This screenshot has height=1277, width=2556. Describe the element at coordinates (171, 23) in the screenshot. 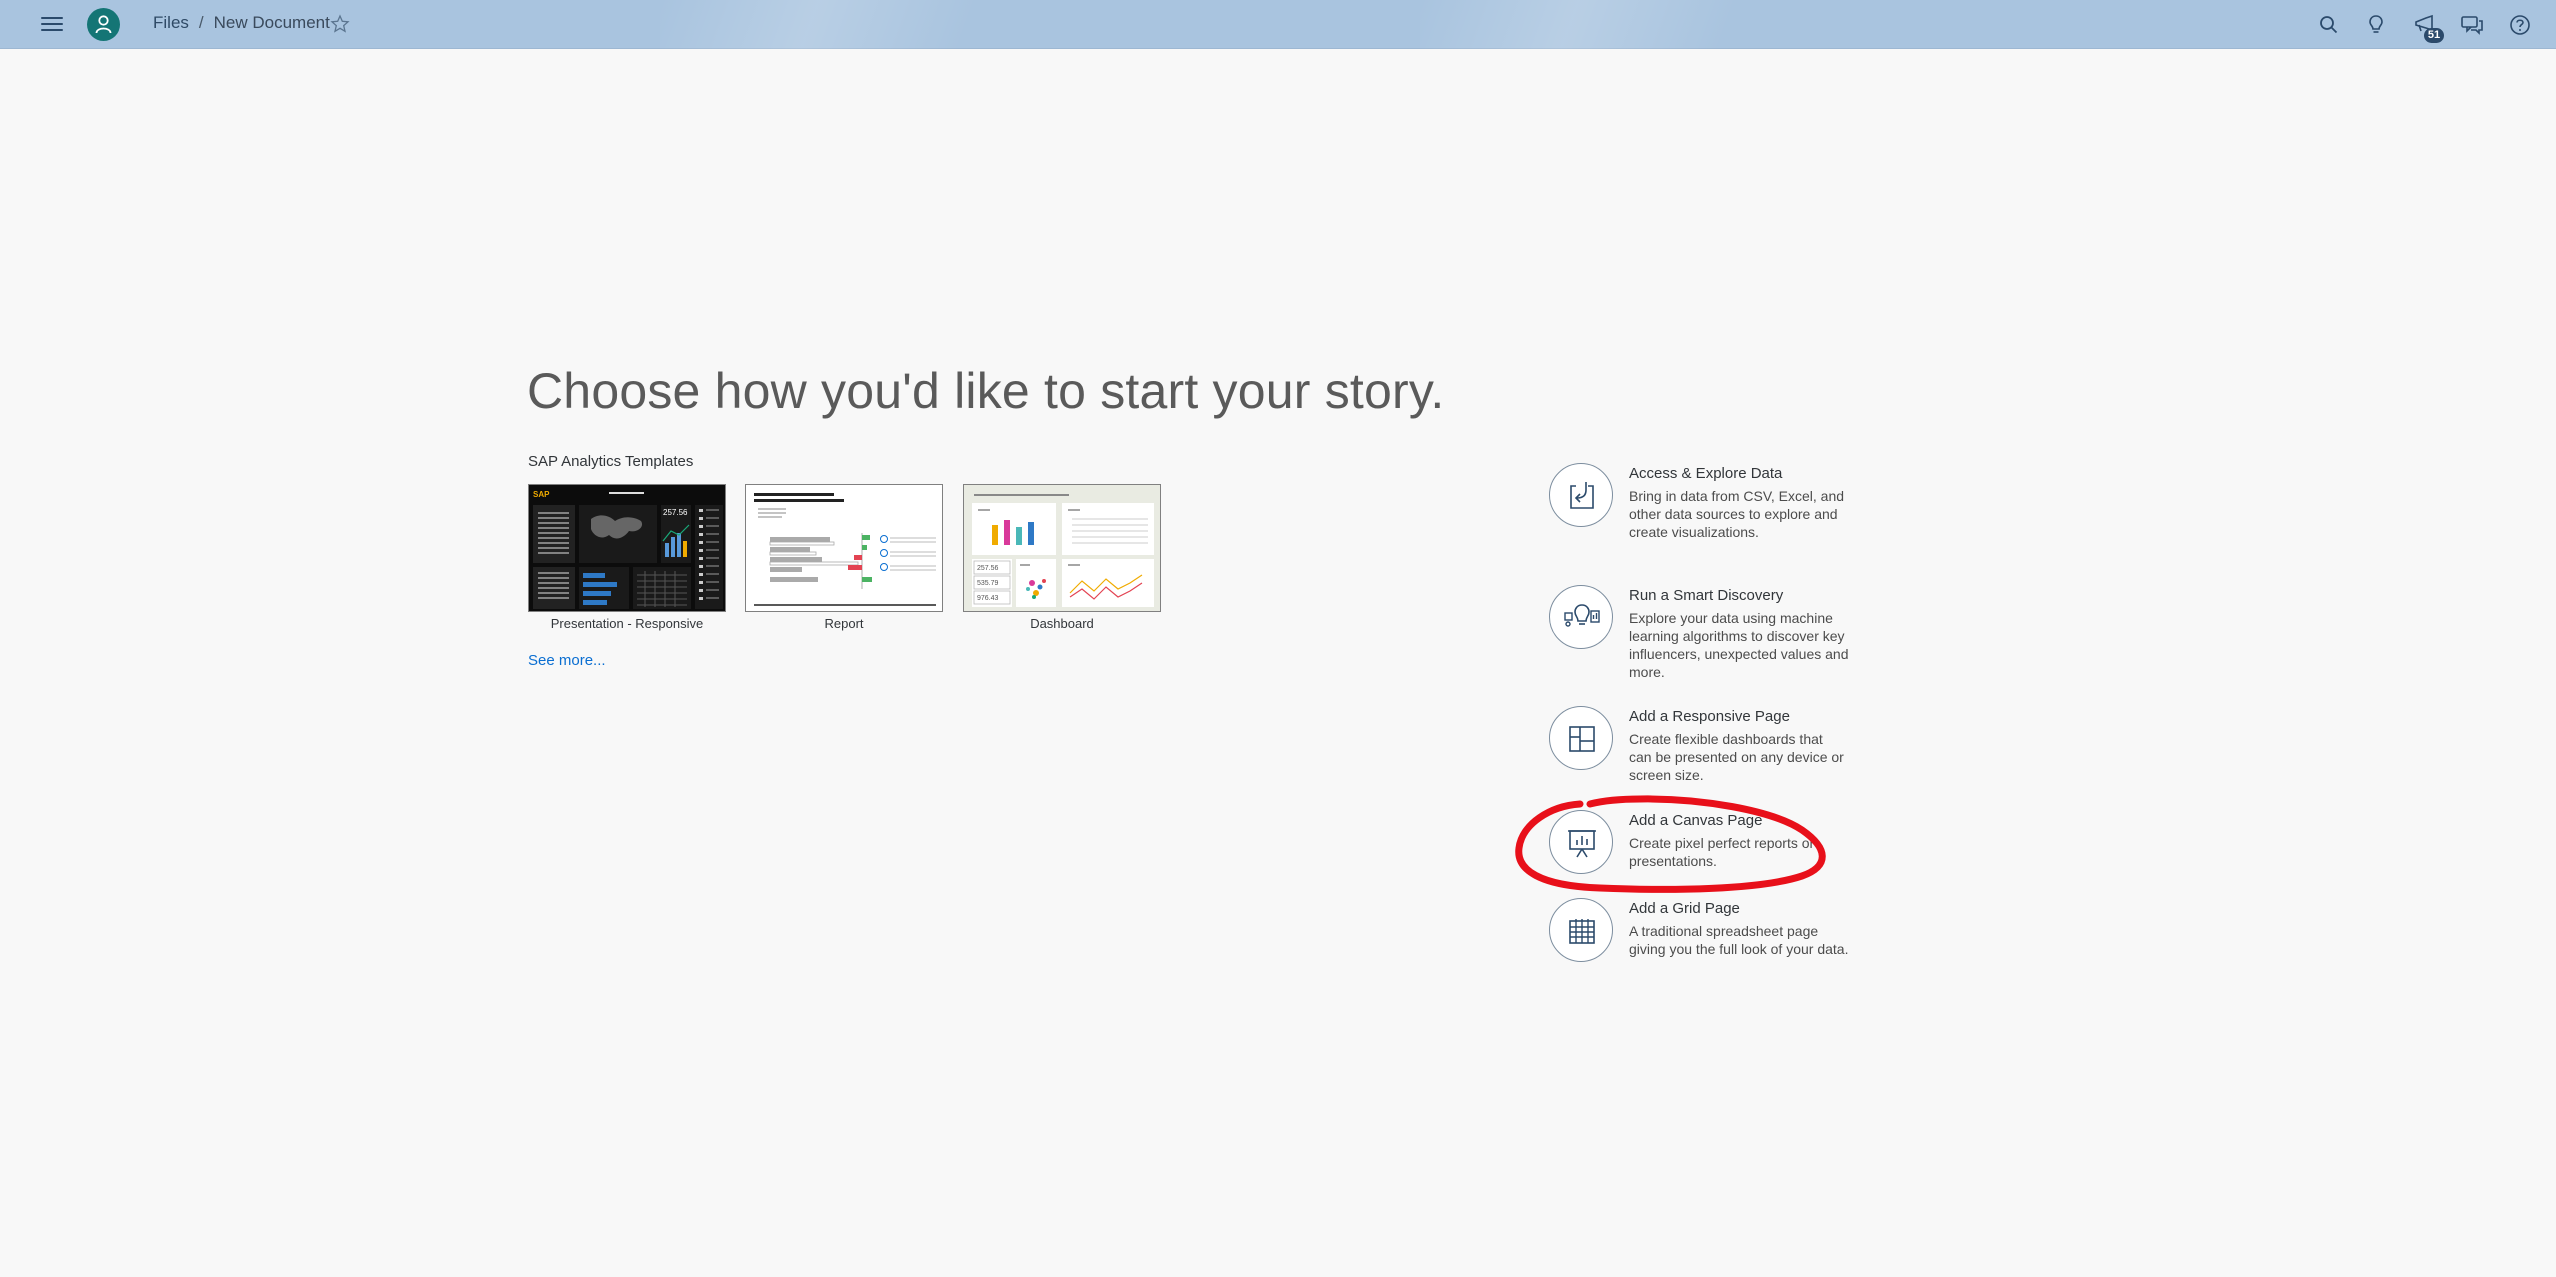

I see `breadcrumb-files: Files` at that location.